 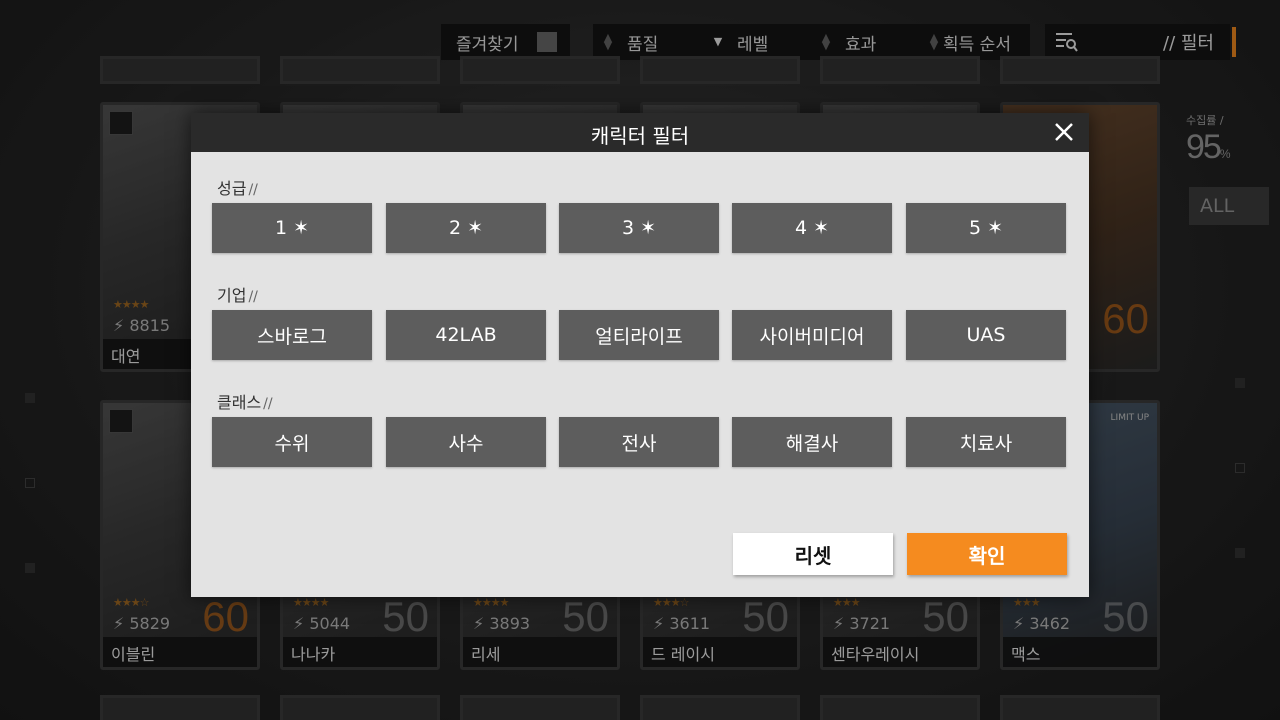 What do you see at coordinates (292, 228) in the screenshot?
I see `filter-option-grade-1: 1 ✶` at bounding box center [292, 228].